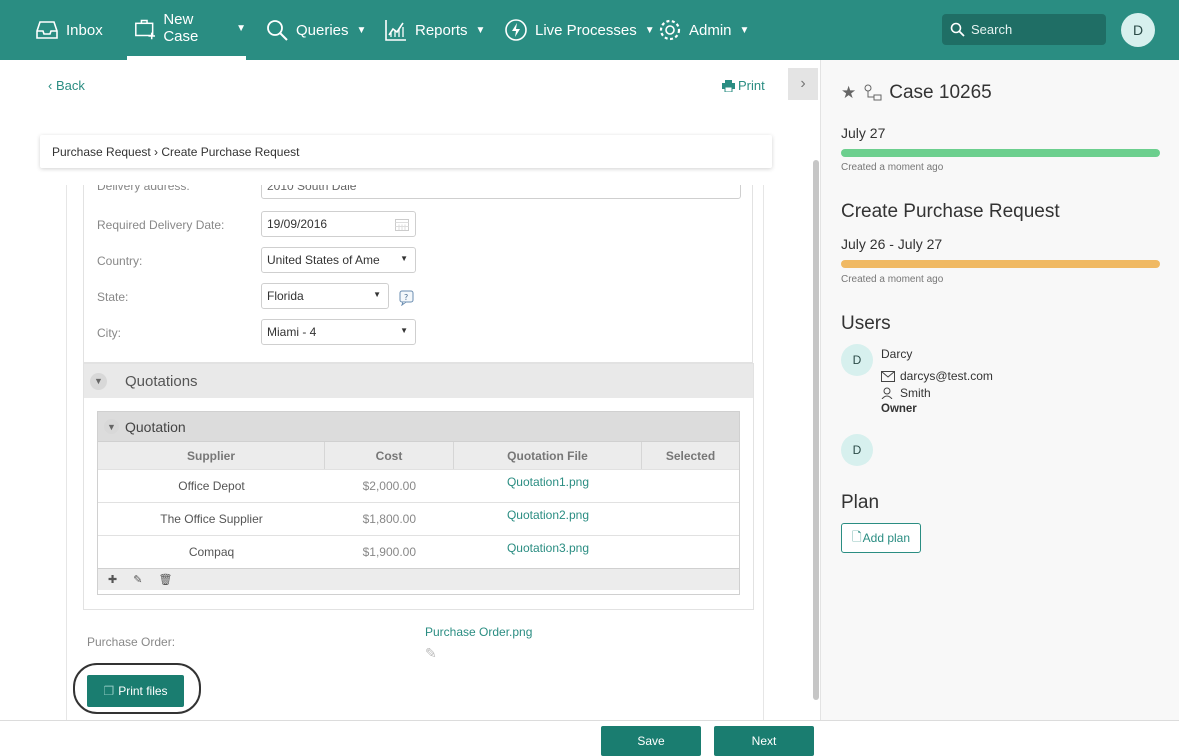 This screenshot has width=1179, height=756. Describe the element at coordinates (690, 455) in the screenshot. I see `col-selected: Selected` at that location.